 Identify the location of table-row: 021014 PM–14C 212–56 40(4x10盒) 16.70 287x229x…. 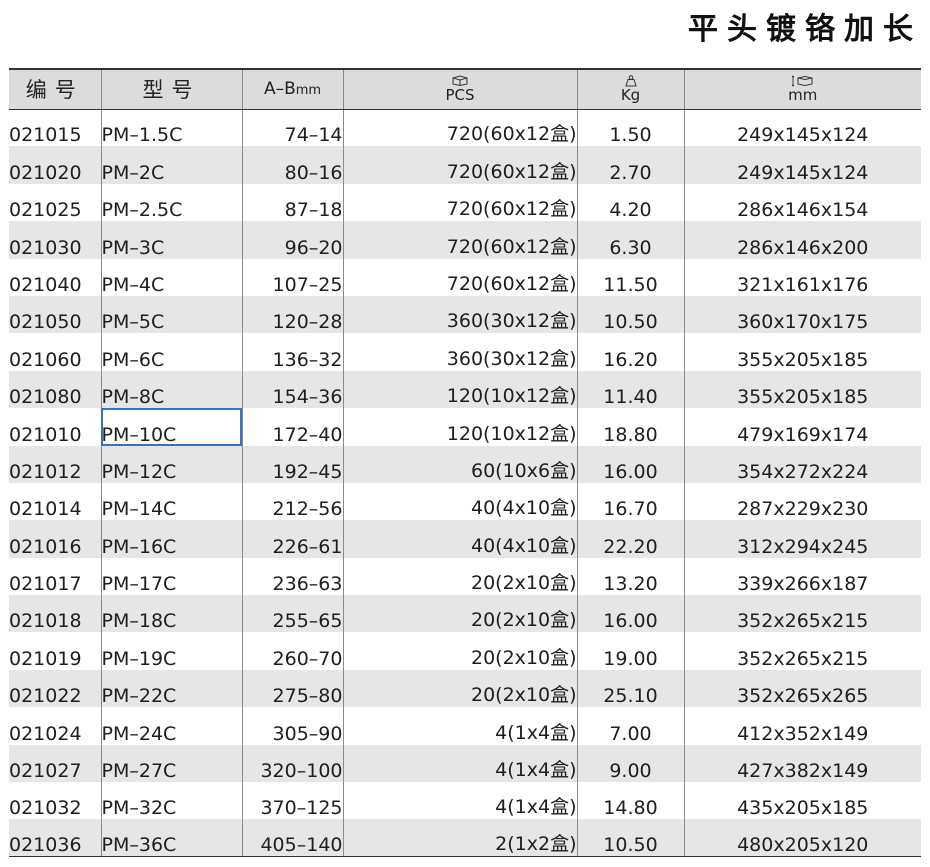
(465, 501).